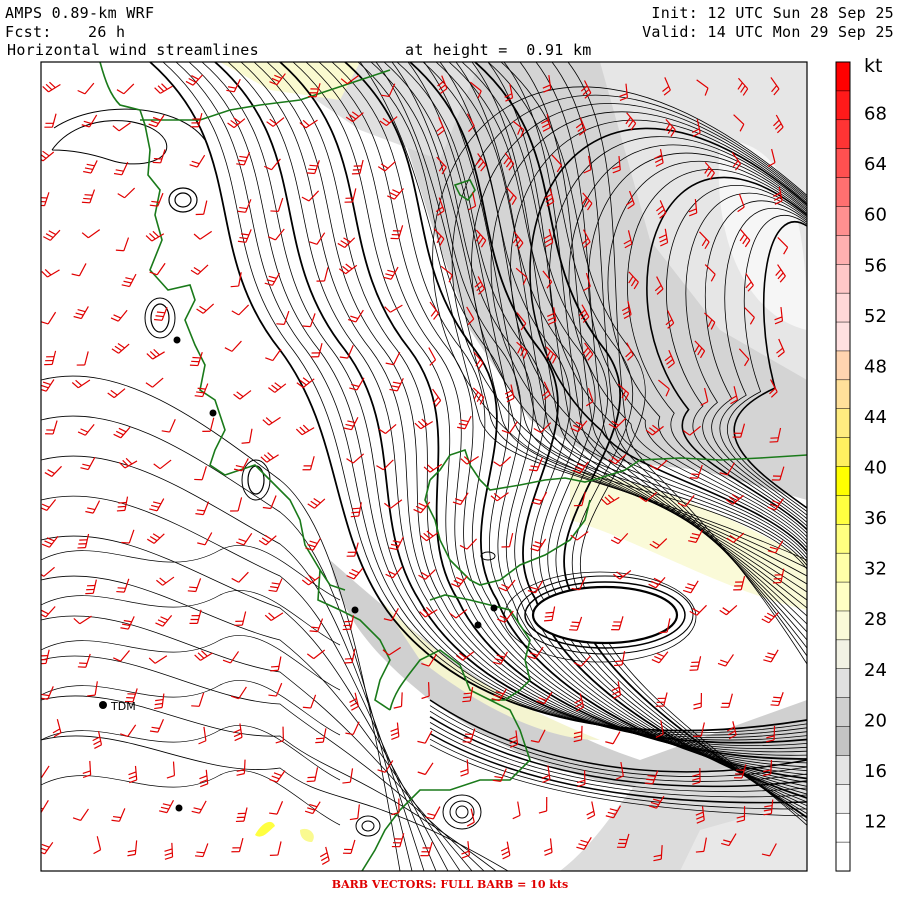 The width and height of the screenshot is (900, 900). Describe the element at coordinates (875, 164) in the screenshot. I see `colorbar-tick: 64` at that location.